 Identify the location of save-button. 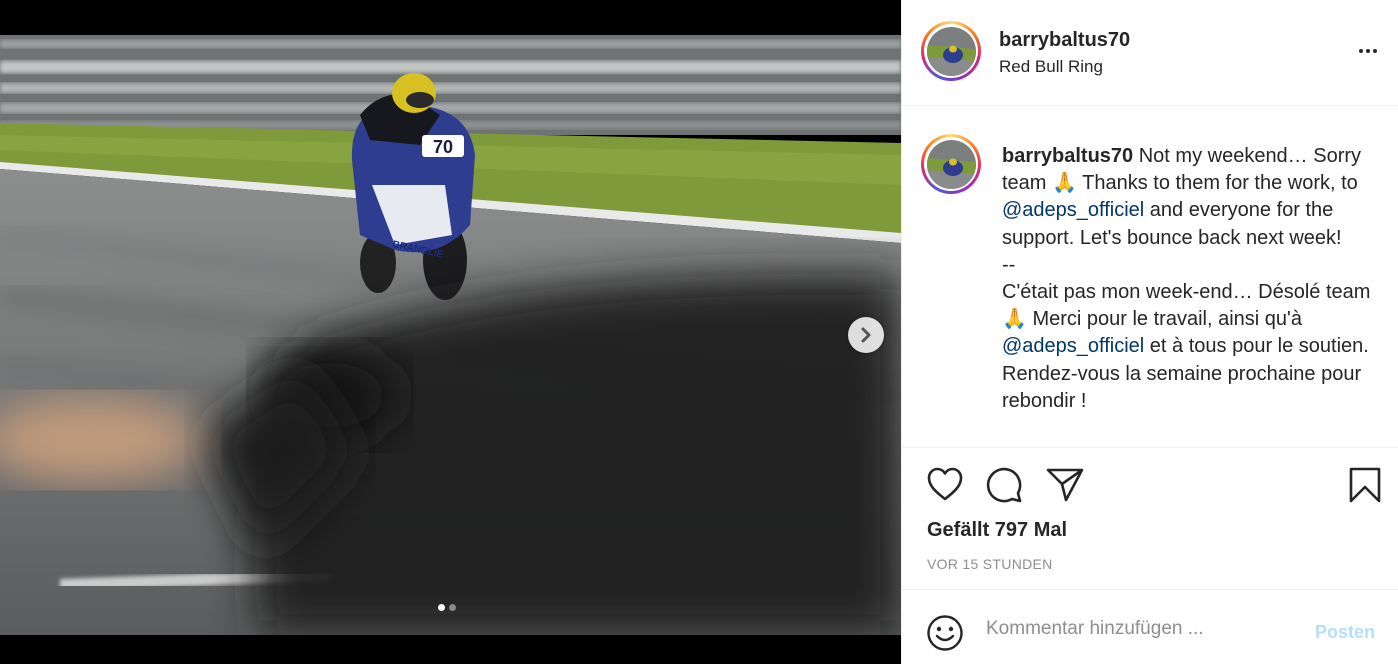
(1365, 487).